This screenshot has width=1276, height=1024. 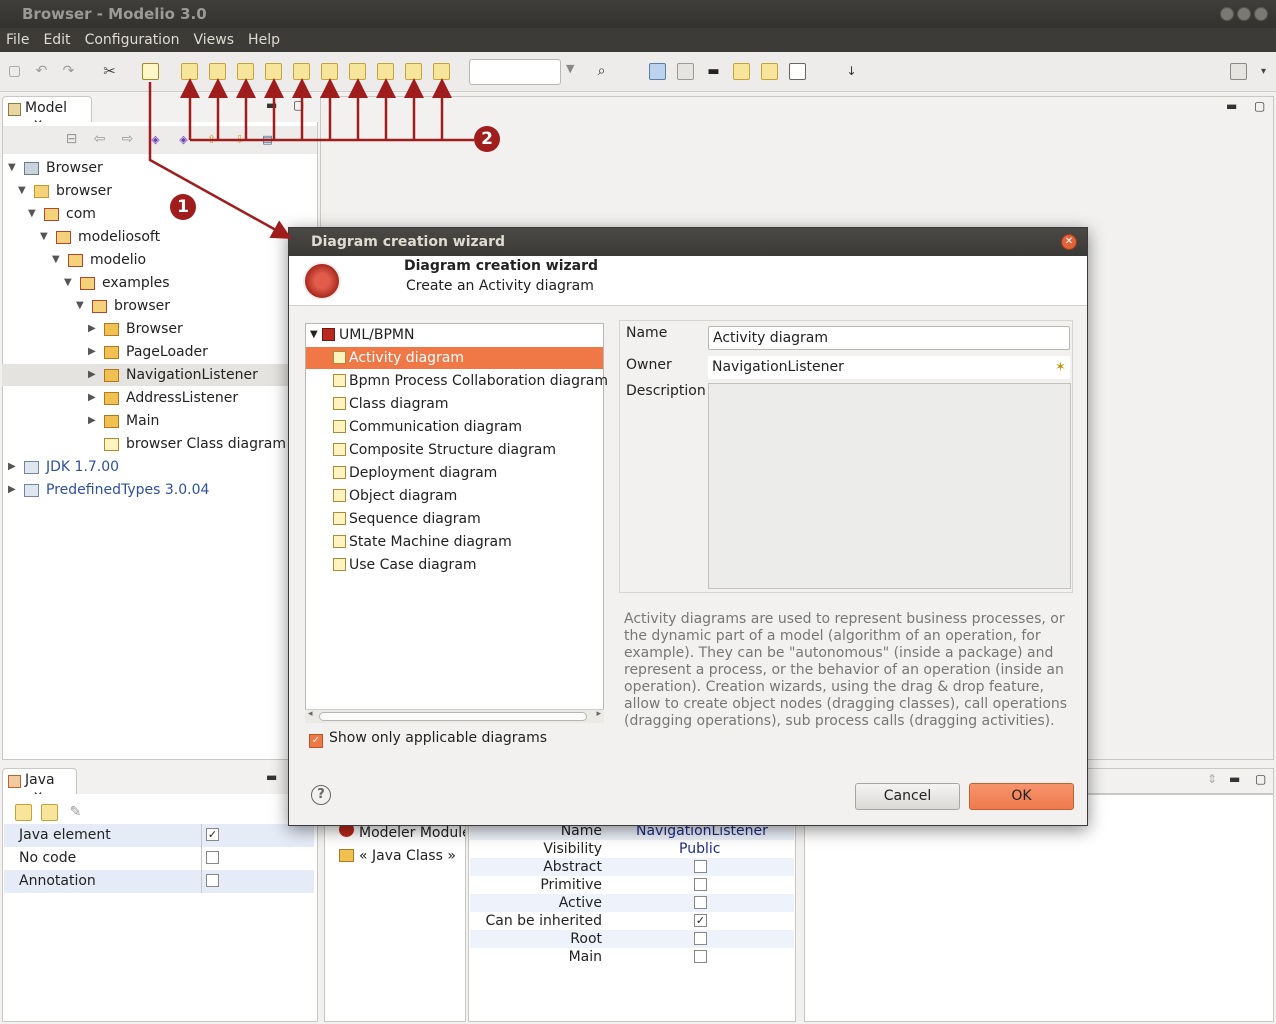 I want to click on diagram-type-item: Communication diagram, so click(x=454, y=427).